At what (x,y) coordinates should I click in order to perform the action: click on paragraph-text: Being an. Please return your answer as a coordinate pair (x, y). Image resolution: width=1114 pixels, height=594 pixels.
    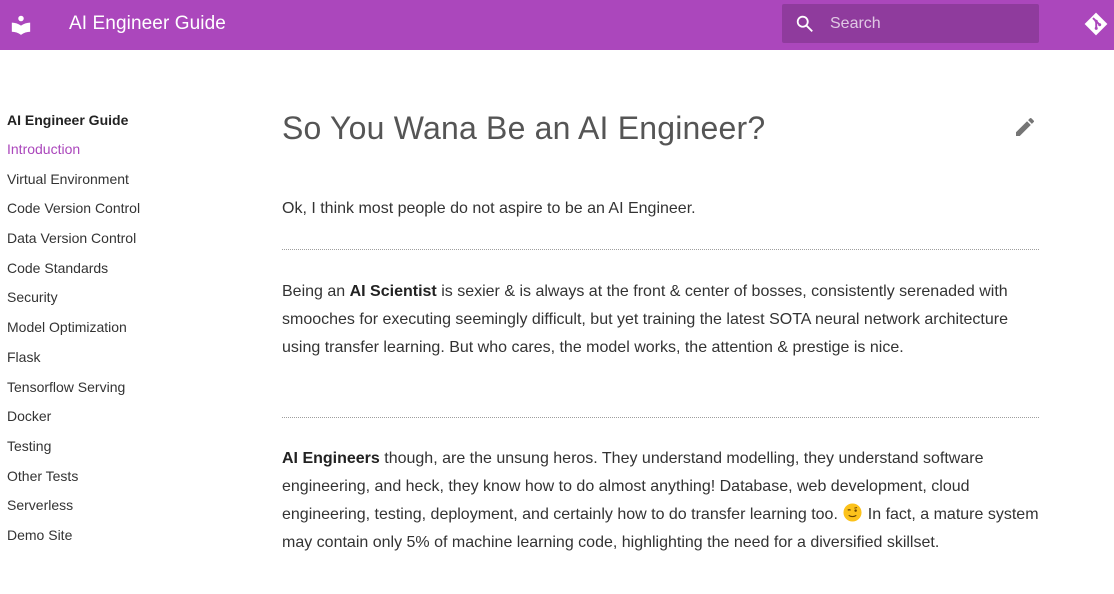
    Looking at the image, I should click on (316, 291).